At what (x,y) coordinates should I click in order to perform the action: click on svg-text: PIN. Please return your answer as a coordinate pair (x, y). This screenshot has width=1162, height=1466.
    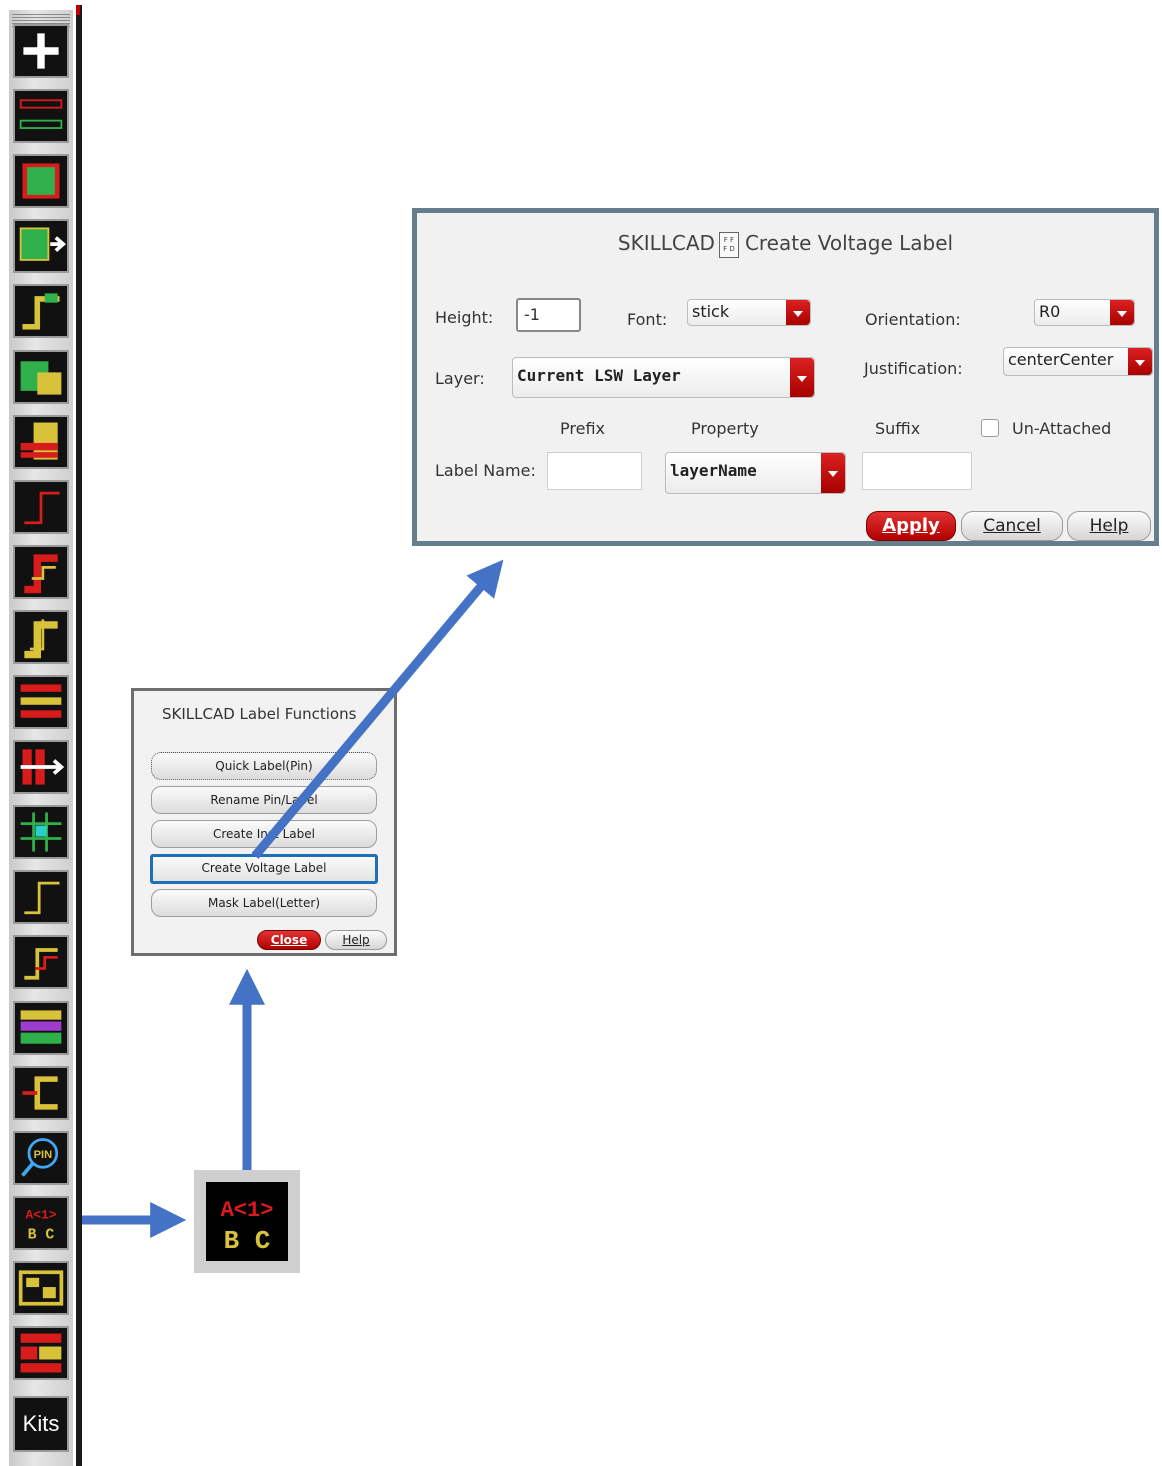
    Looking at the image, I should click on (43, 1155).